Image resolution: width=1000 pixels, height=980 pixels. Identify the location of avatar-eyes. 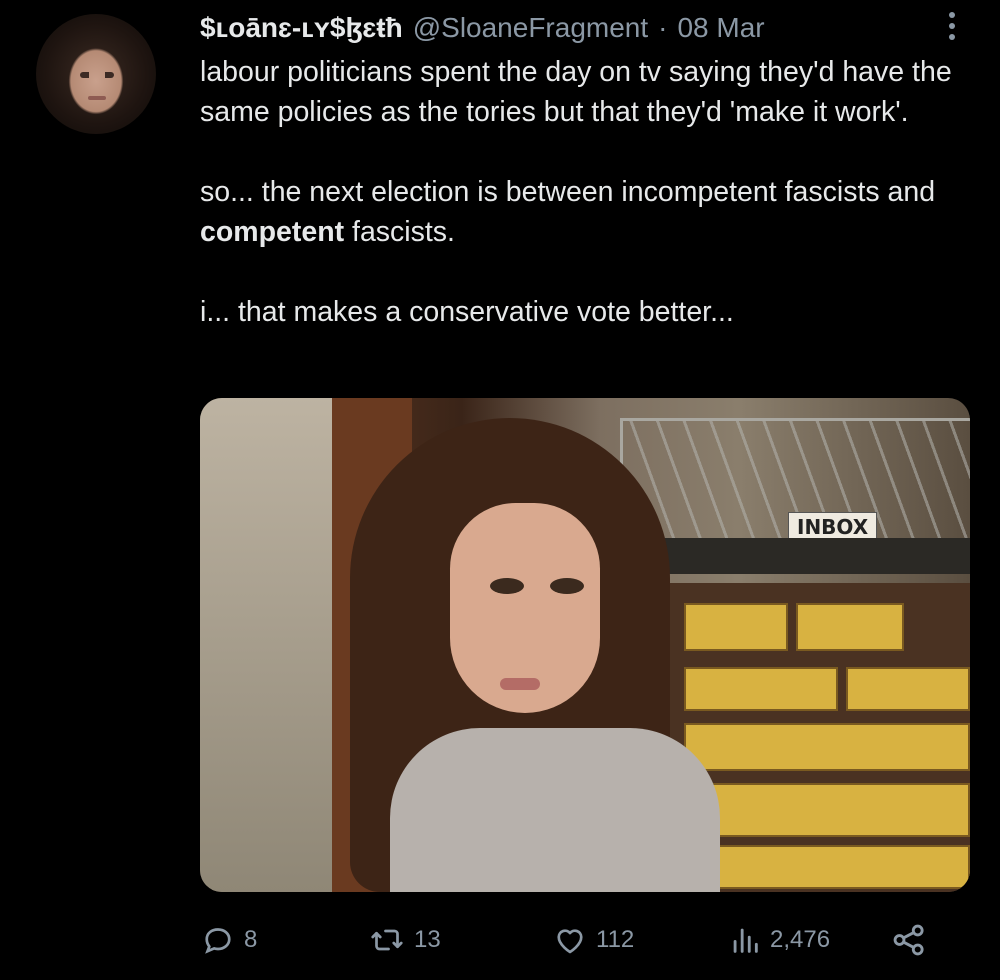
(97, 75).